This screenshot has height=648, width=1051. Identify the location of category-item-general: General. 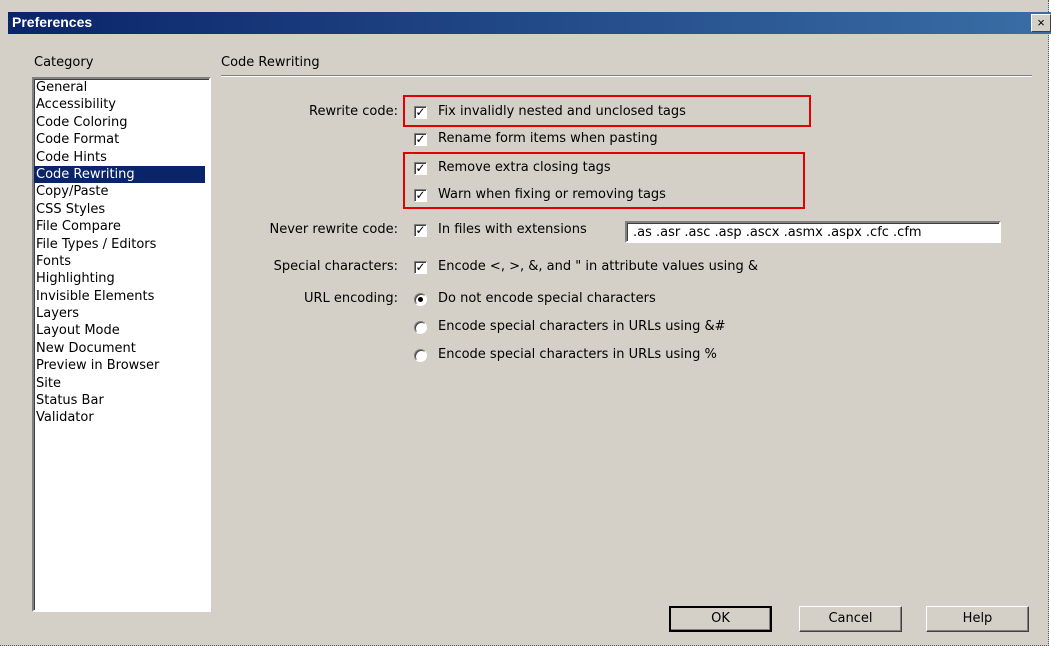
(119, 87).